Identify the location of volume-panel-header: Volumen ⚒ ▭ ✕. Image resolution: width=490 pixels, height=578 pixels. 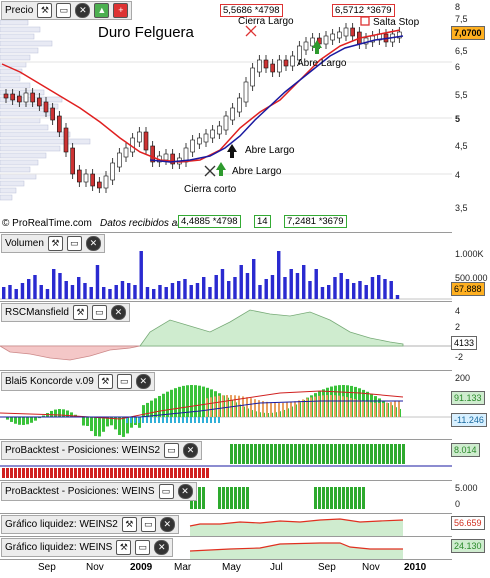
(53, 243).